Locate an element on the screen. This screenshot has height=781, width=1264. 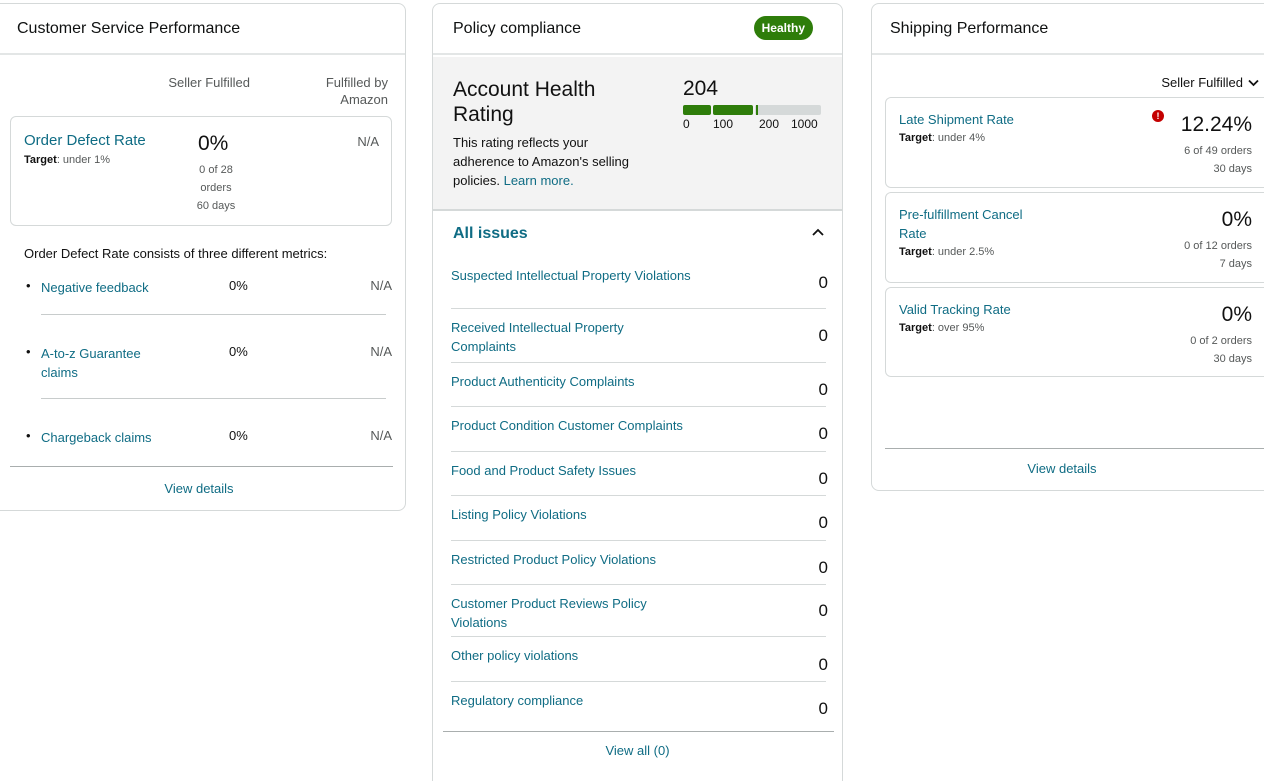
issue-row: Food and Product Safety Issues 0 is located at coordinates (639, 474).